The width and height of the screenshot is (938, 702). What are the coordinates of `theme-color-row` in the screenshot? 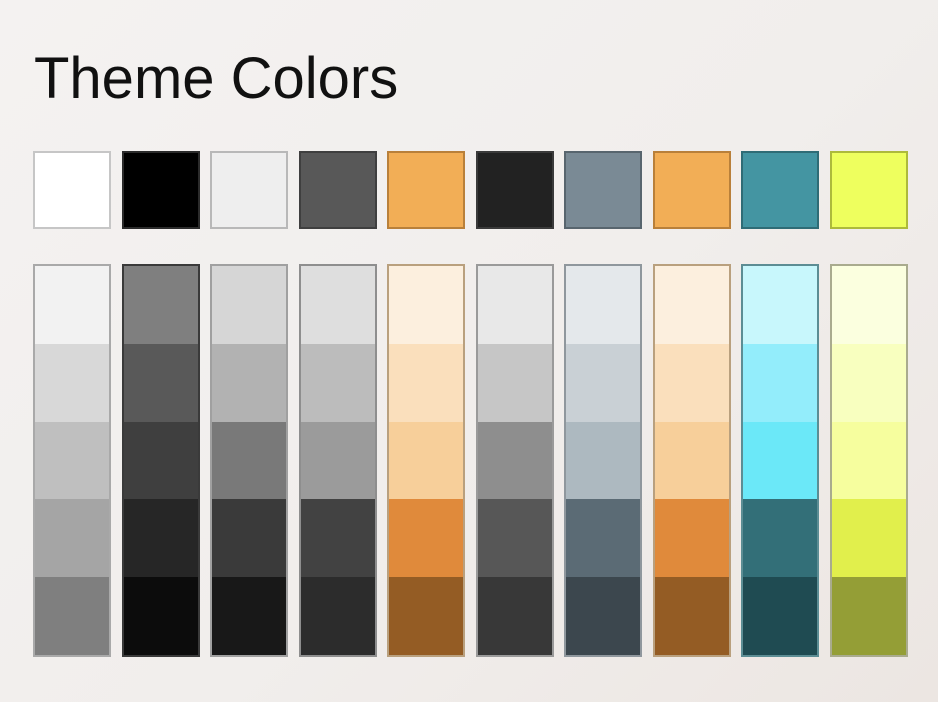 It's located at (470, 190).